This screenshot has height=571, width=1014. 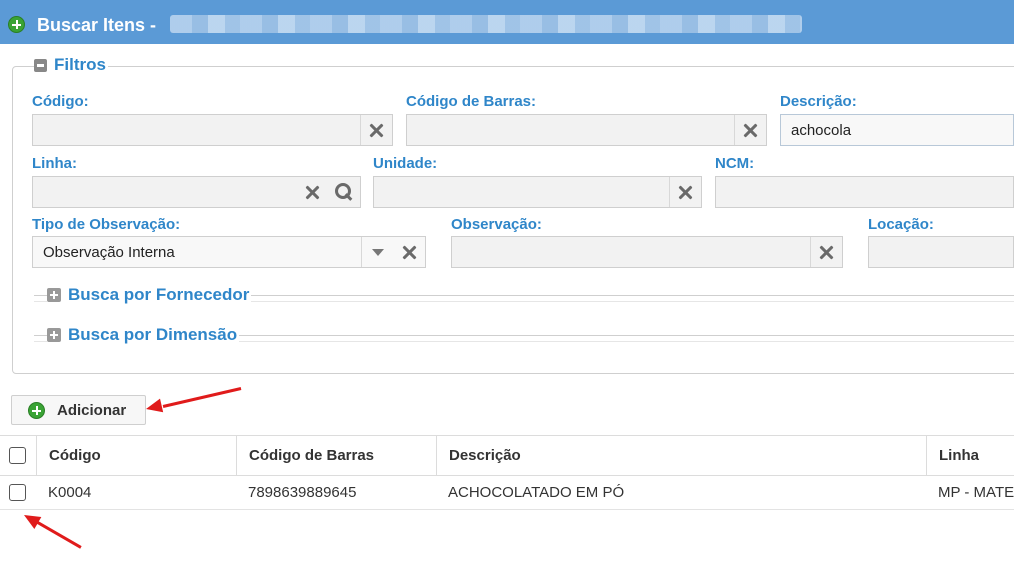 I want to click on linha-search-button, so click(x=344, y=192).